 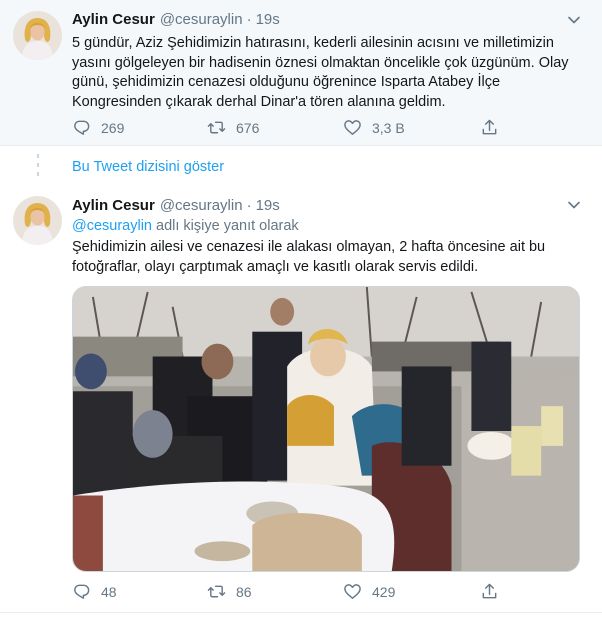 What do you see at coordinates (388, 127) in the screenshot?
I see `like-count: 3,3 B` at bounding box center [388, 127].